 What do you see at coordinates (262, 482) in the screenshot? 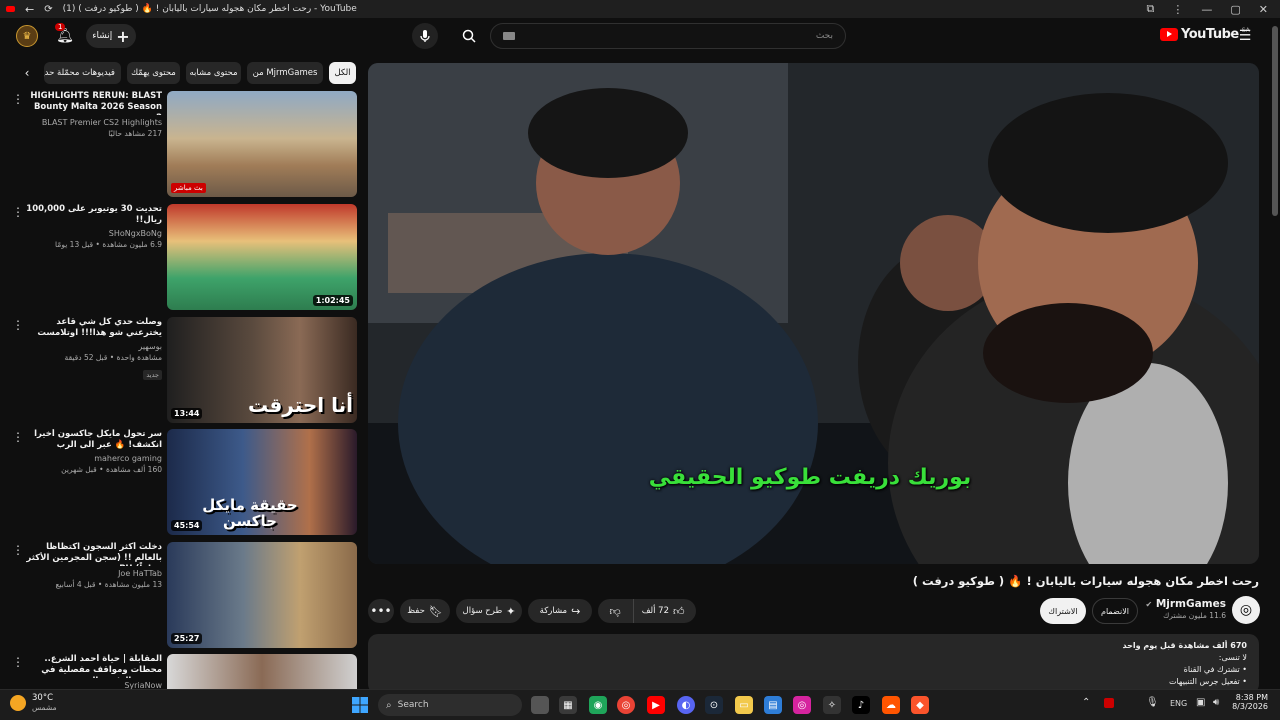
I see `video-thumbnail: حقيقة مايكل جاكسن 45:54` at bounding box center [262, 482].